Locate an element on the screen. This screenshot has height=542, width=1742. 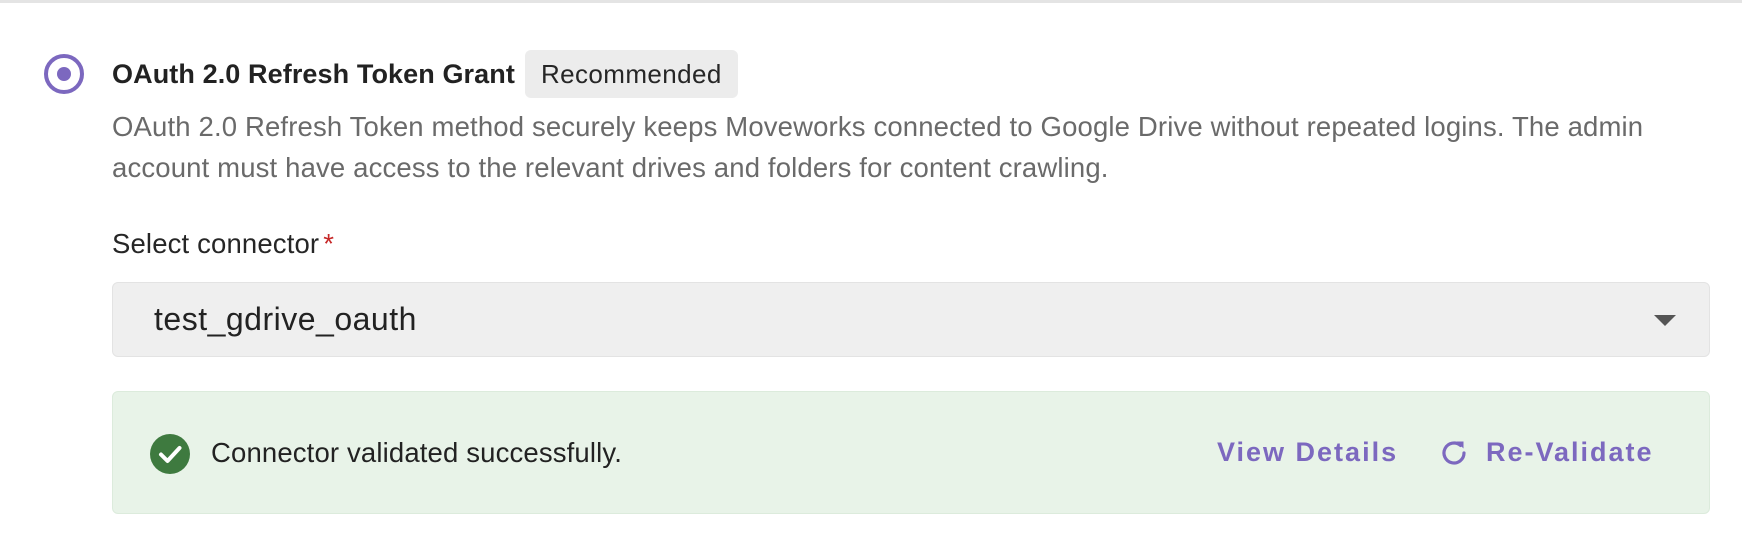
auth-option-title: OAuth 2.0 Refresh Token Grant is located at coordinates (313, 74).